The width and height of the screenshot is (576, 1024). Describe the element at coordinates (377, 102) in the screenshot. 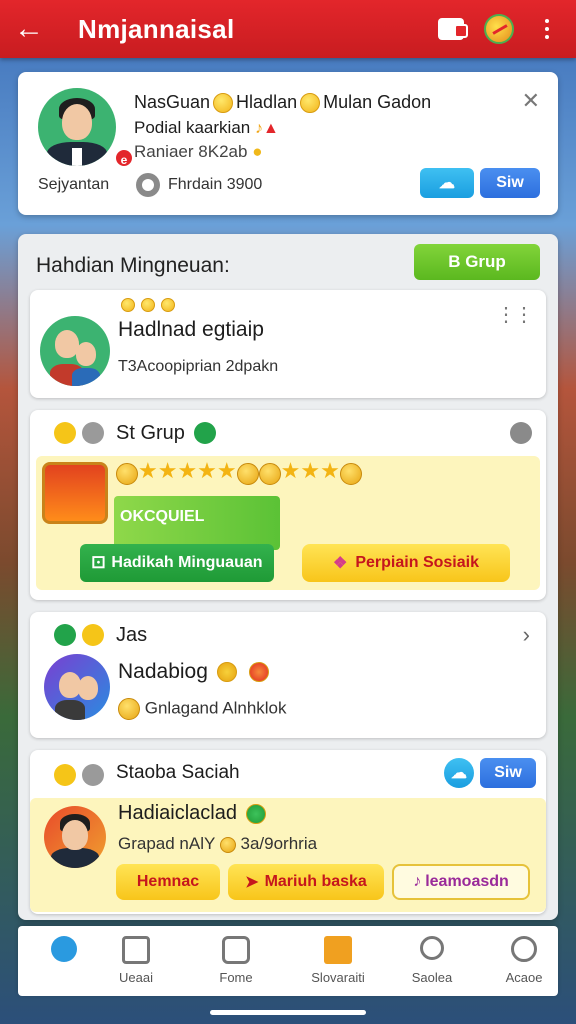

I see `profile-name-c: Mulan Gadon` at that location.